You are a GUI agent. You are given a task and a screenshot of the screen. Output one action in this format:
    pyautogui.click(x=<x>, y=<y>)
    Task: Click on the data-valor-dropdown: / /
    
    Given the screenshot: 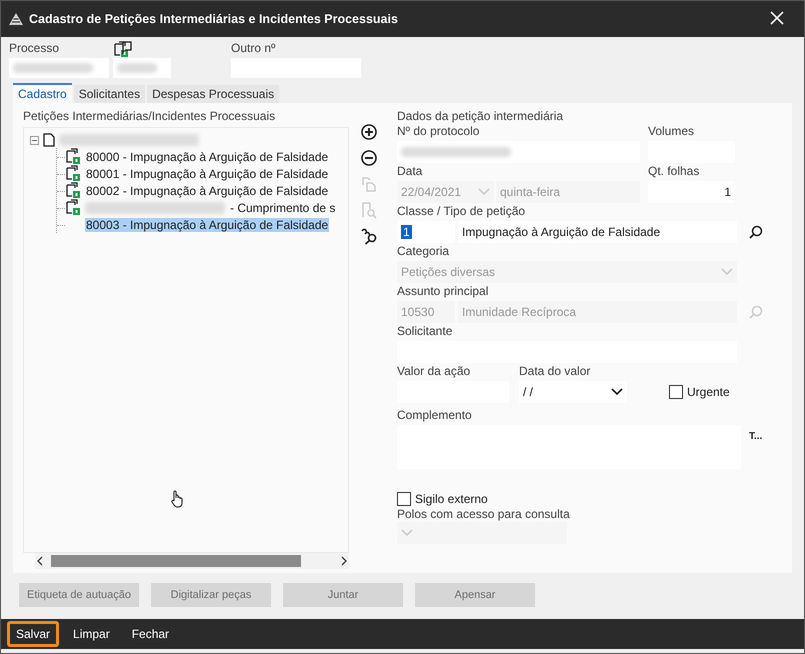 What is the action you would take?
    pyautogui.click(x=573, y=392)
    